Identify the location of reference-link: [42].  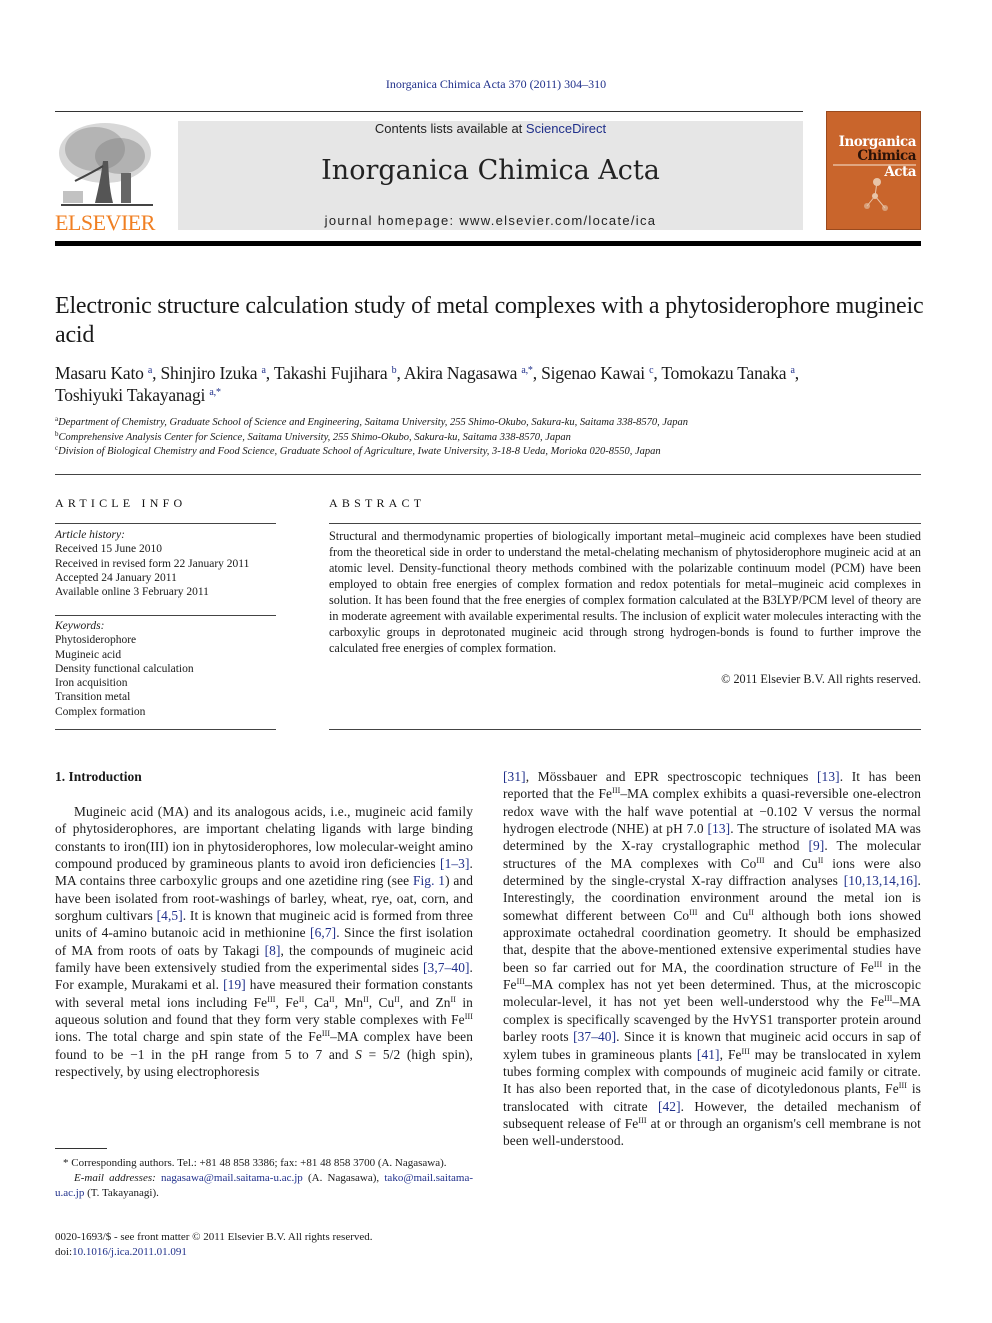
(669, 1106).